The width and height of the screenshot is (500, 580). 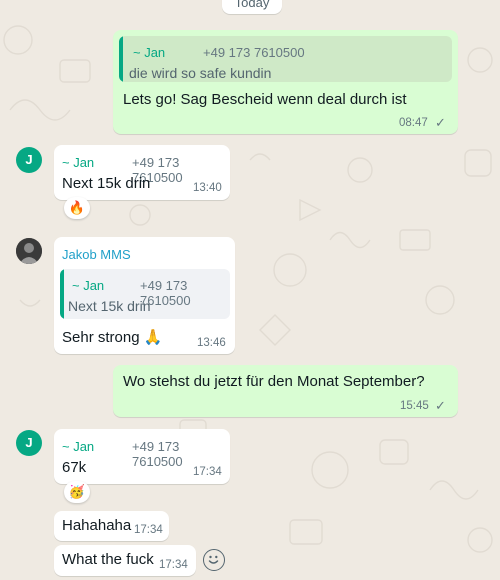 What do you see at coordinates (157, 454) in the screenshot?
I see `sender-phone: +49 173 7610500` at bounding box center [157, 454].